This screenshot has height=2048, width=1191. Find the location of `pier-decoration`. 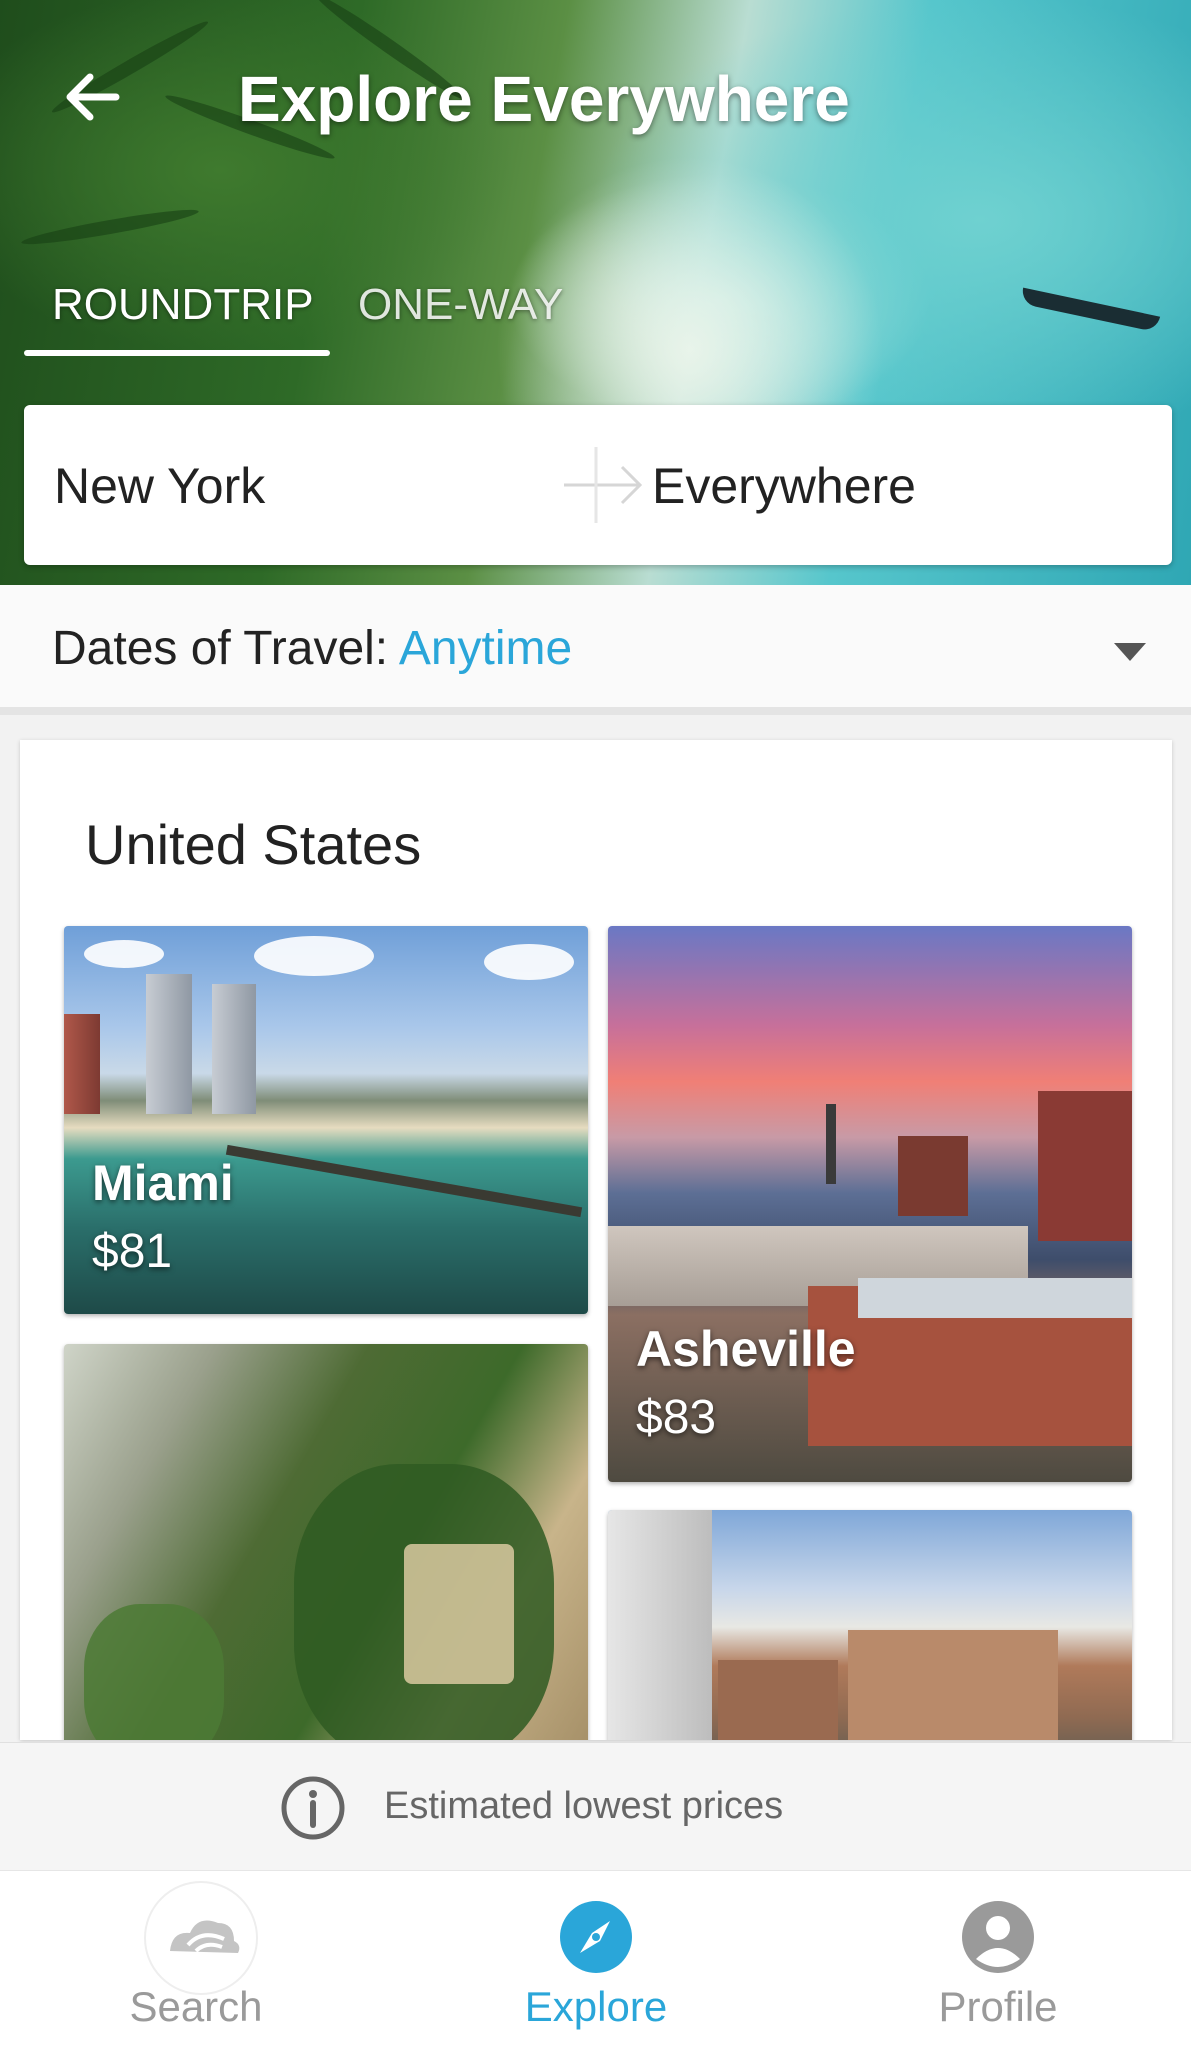

pier-decoration is located at coordinates (404, 1181).